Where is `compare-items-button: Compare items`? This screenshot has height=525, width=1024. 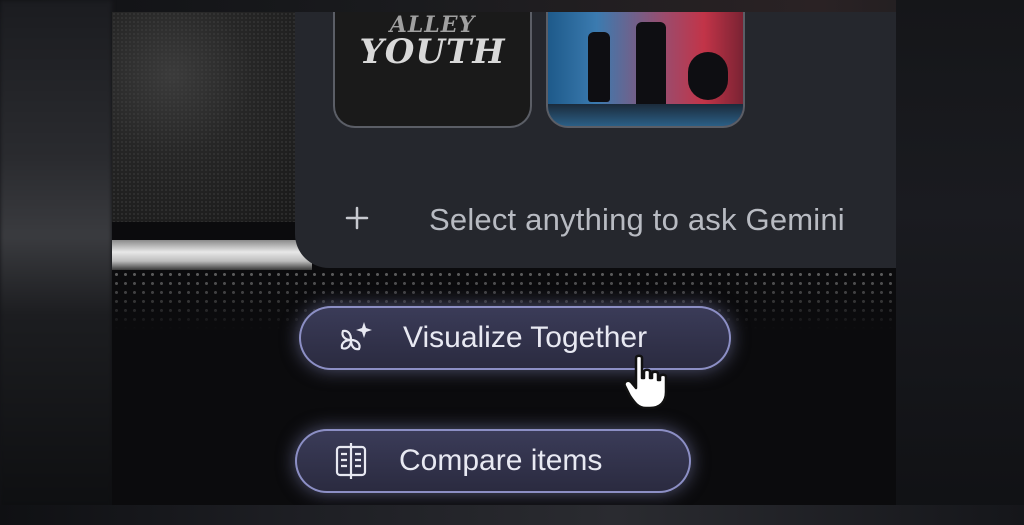 compare-items-button: Compare items is located at coordinates (493, 461).